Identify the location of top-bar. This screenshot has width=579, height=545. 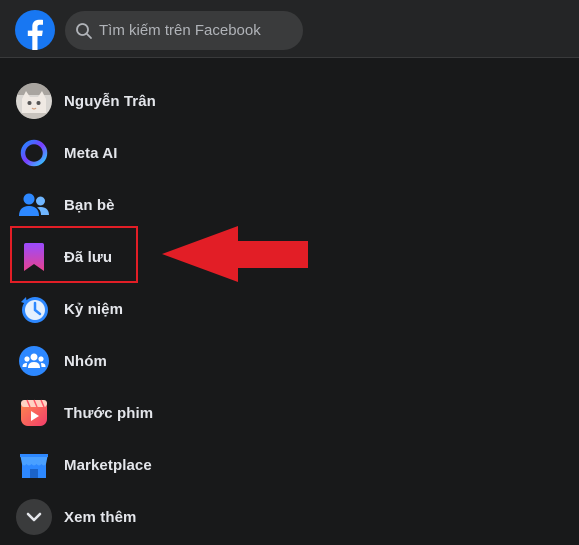
(289, 29).